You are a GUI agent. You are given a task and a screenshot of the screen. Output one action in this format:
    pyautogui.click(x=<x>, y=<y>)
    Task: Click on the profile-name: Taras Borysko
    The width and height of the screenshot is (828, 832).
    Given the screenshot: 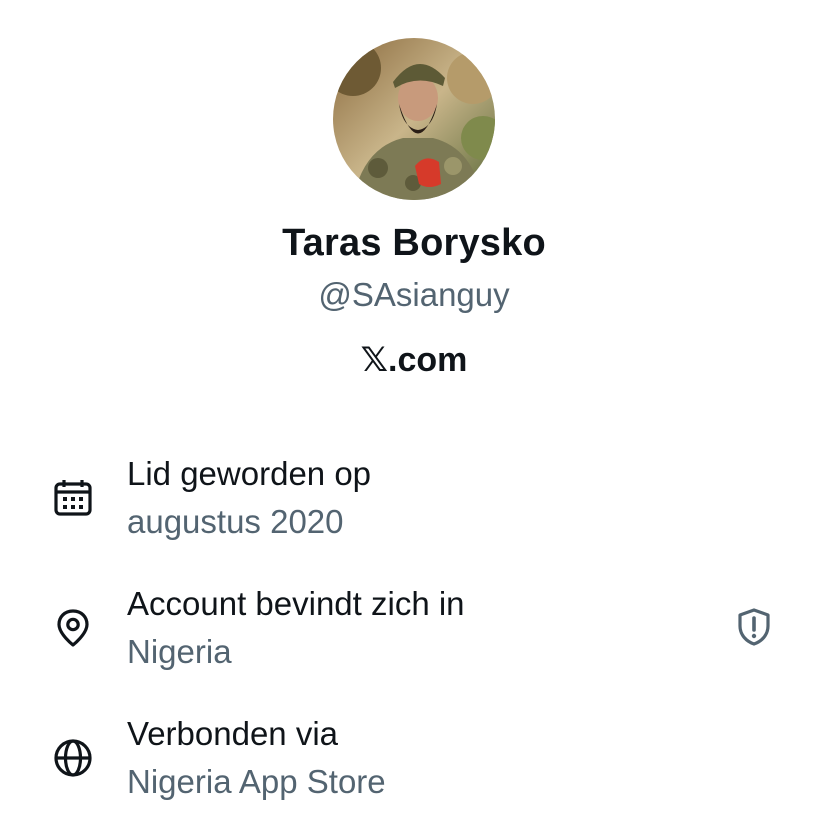 What is the action you would take?
    pyautogui.click(x=414, y=243)
    